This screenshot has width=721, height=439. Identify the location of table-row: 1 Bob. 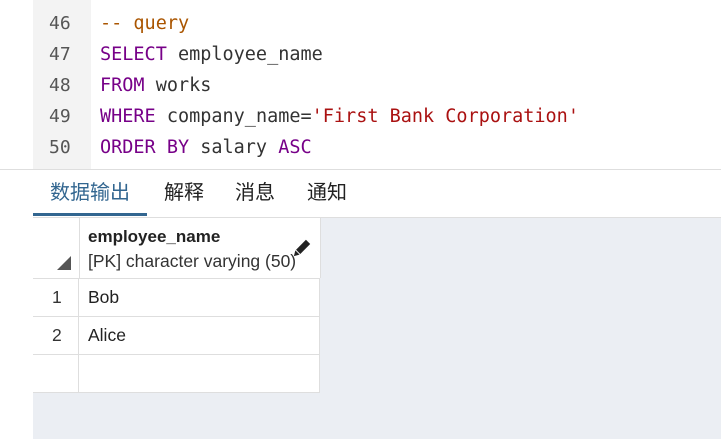
(176, 298).